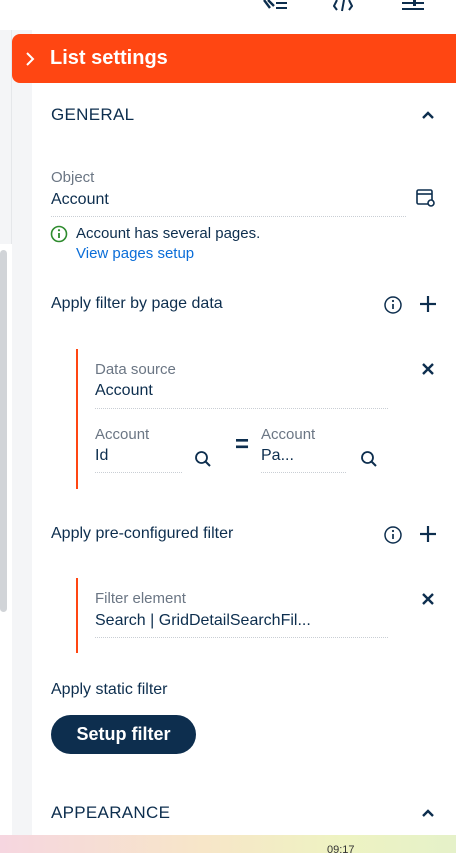 This screenshot has height=853, width=456. What do you see at coordinates (426, 198) in the screenshot?
I see `object-picker-icon` at bounding box center [426, 198].